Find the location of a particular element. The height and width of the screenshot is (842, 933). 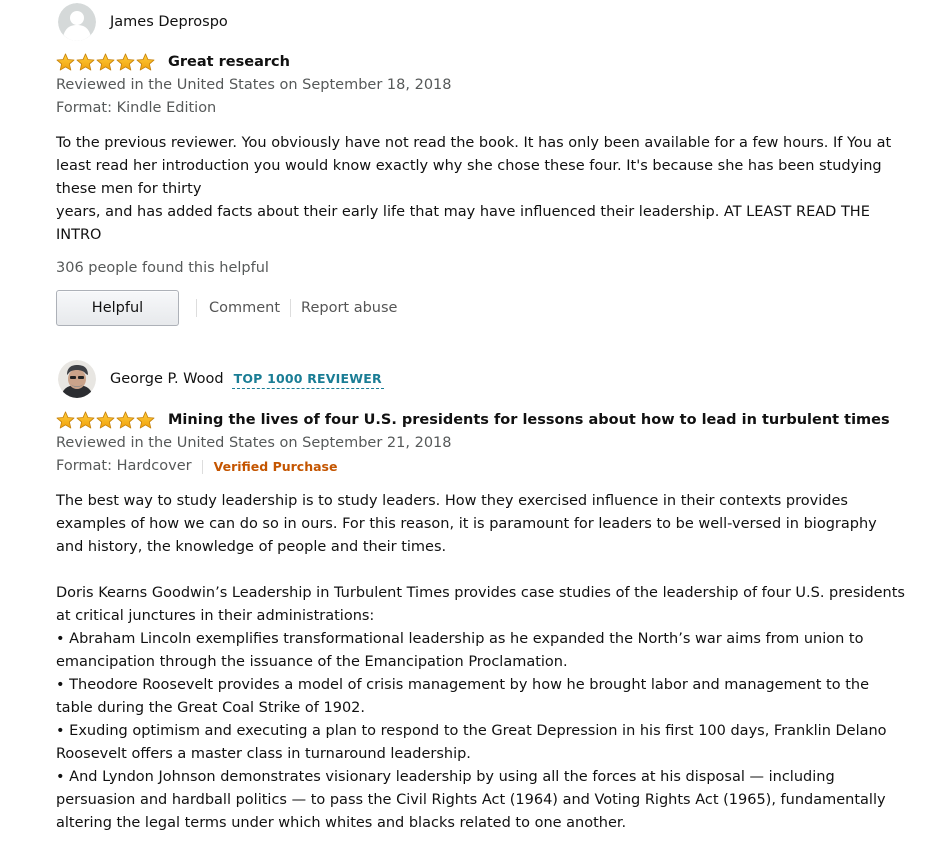

comment-link: Comment is located at coordinates (244, 308).